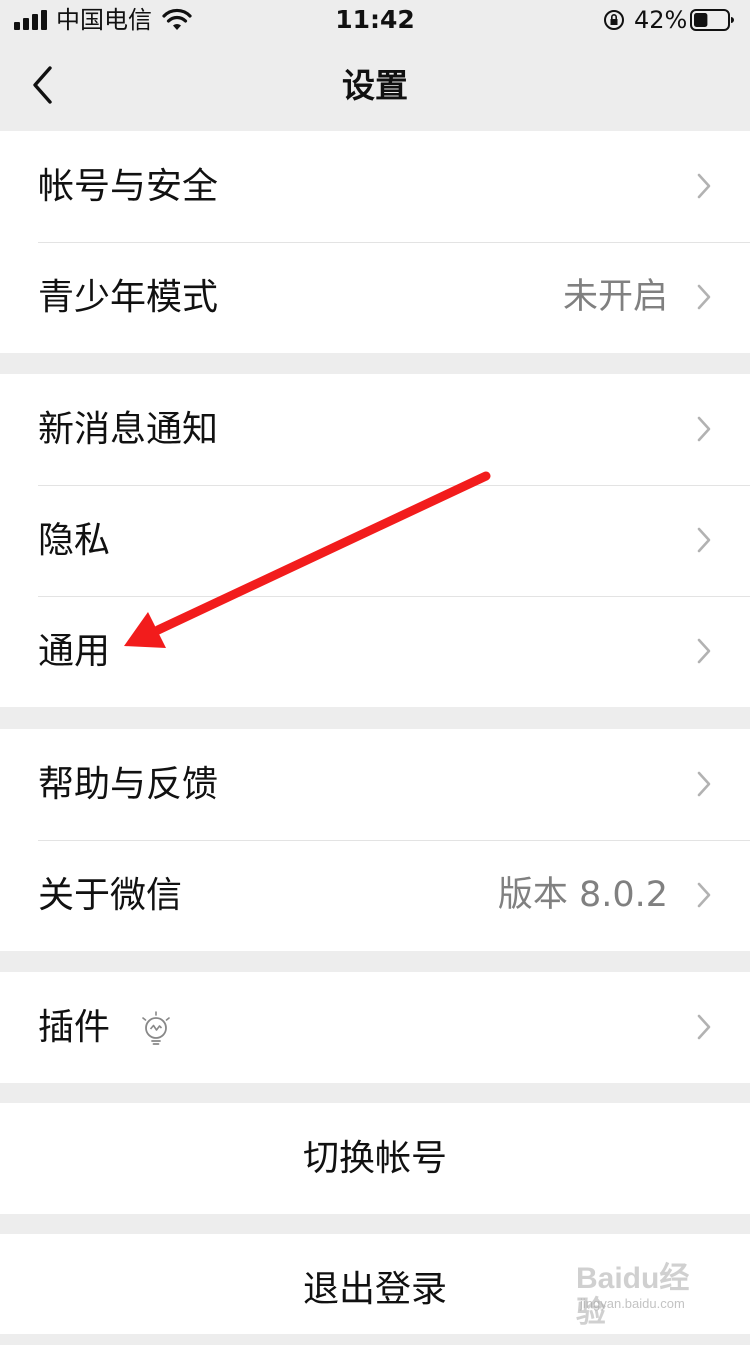 The image size is (750, 1345). I want to click on settings-item-privacy: 隐私, so click(375, 540).